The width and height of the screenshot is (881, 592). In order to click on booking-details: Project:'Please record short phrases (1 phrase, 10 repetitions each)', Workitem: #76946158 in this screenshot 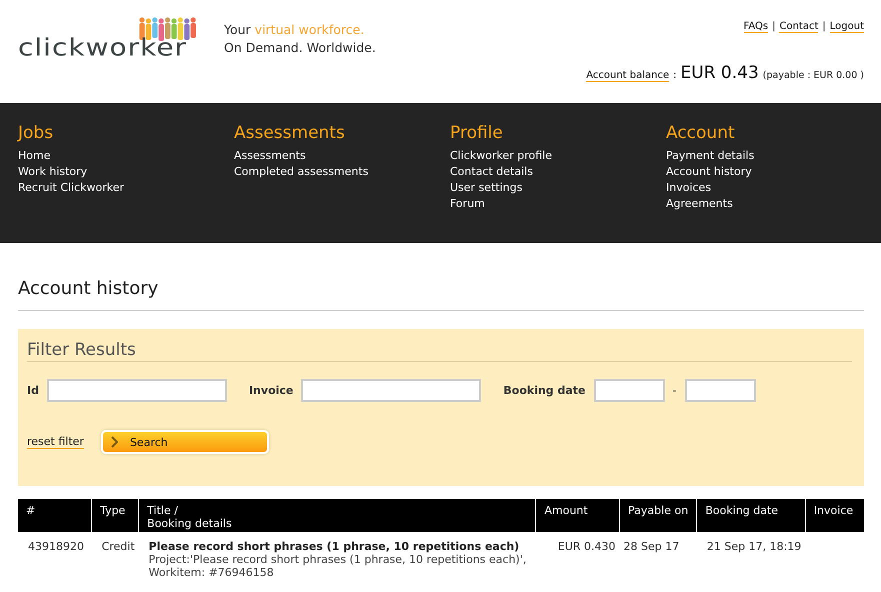, I will do `click(338, 566)`.